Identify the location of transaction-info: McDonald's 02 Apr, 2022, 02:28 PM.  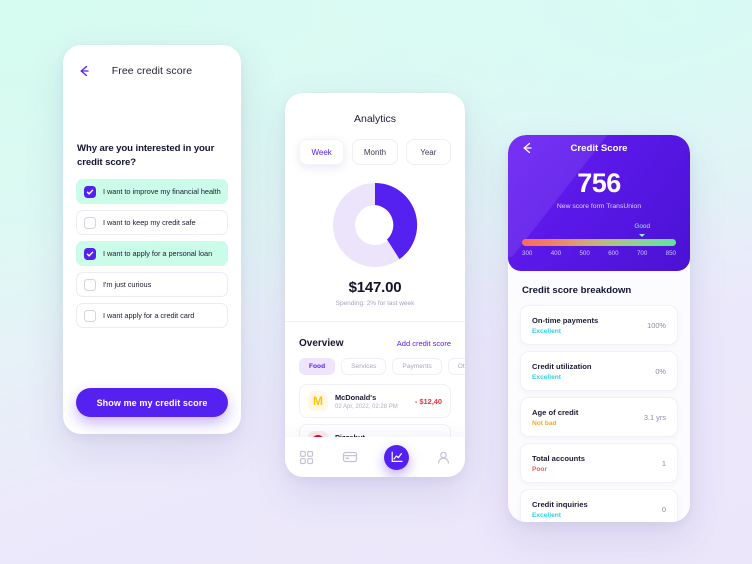
(371, 401).